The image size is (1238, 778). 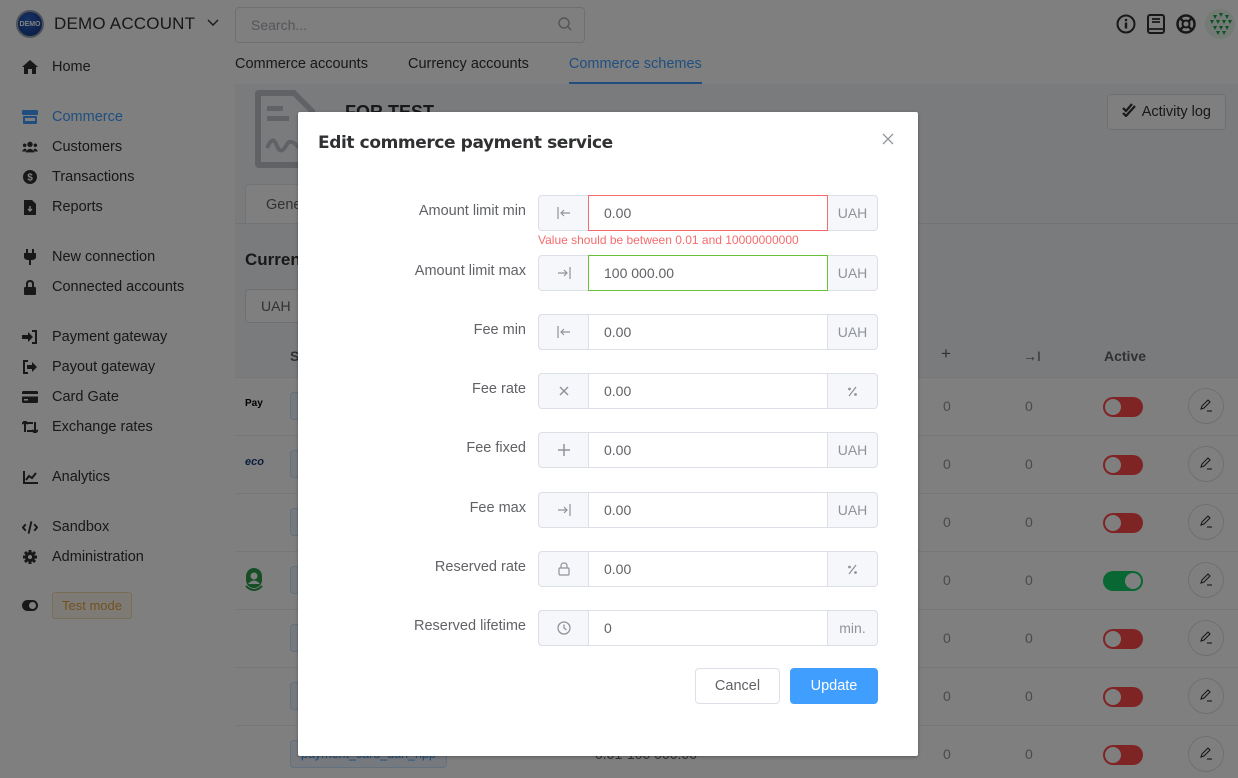 I want to click on form-row-reserved-rate: Reserved rate, so click(x=608, y=569).